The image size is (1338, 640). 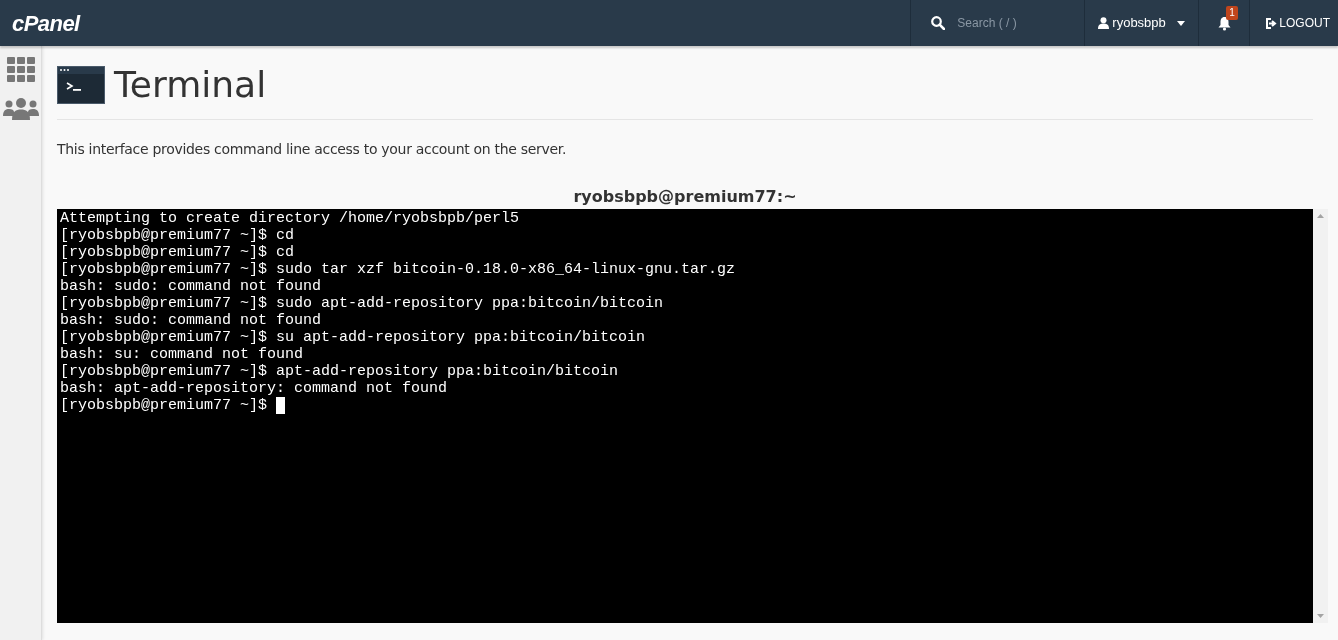 I want to click on cpanel-logo: cPanel, so click(x=46, y=23).